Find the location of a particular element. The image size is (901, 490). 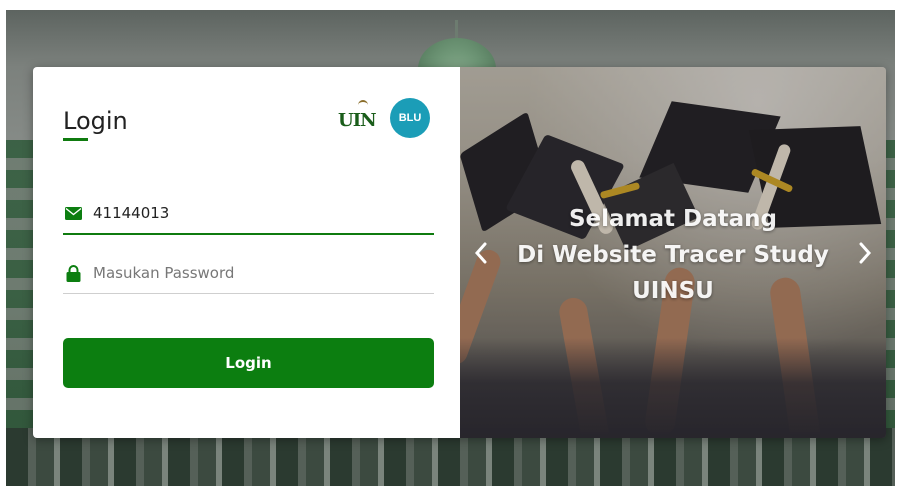

login-button: Login is located at coordinates (248, 363).